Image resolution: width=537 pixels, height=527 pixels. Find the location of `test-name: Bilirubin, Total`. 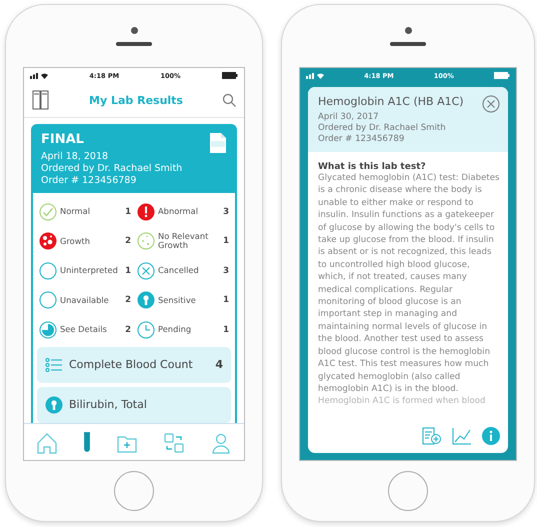

test-name: Bilirubin, Total is located at coordinates (108, 404).